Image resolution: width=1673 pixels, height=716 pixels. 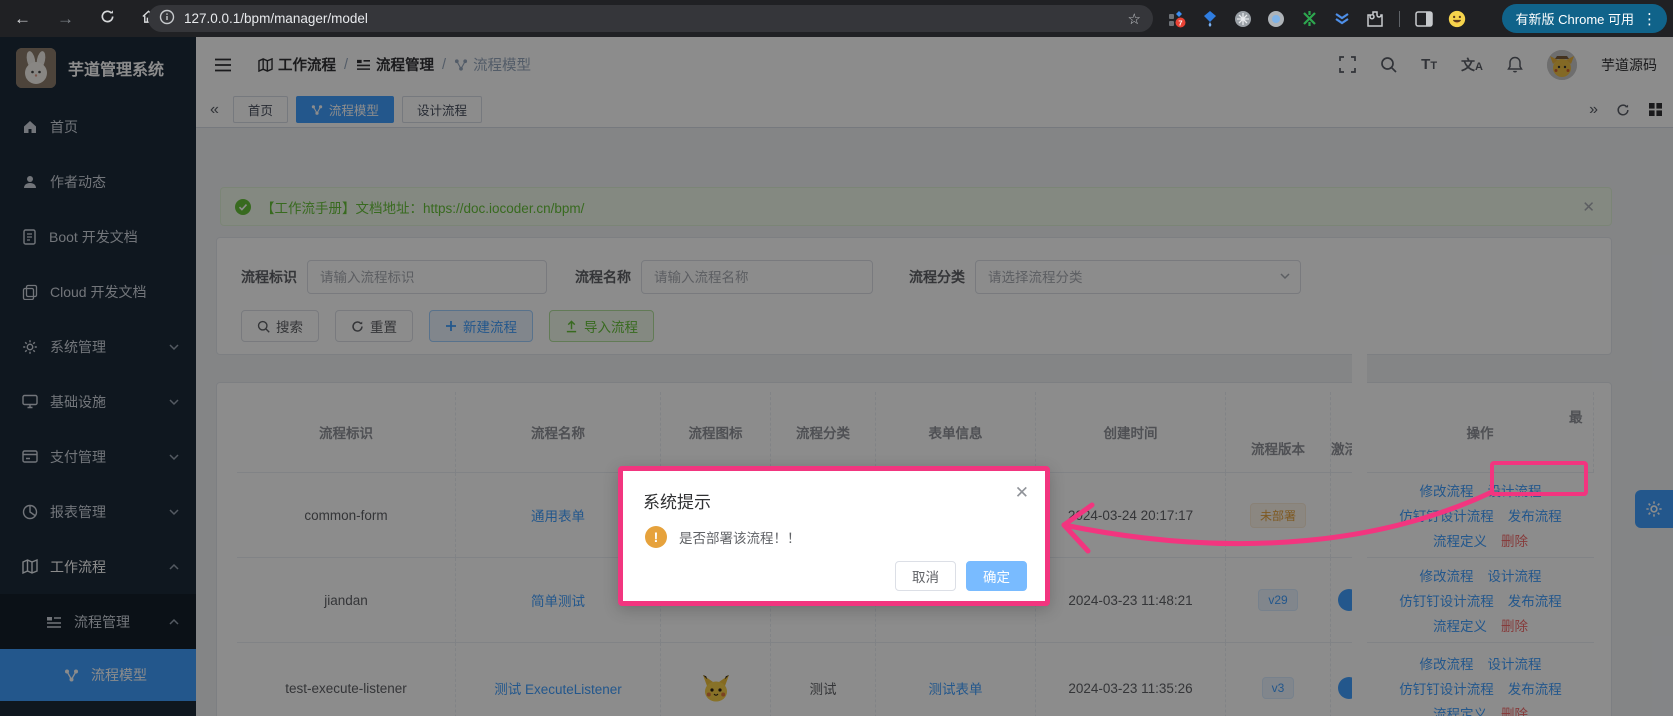 What do you see at coordinates (1424, 19) in the screenshot?
I see `side-panel-icon` at bounding box center [1424, 19].